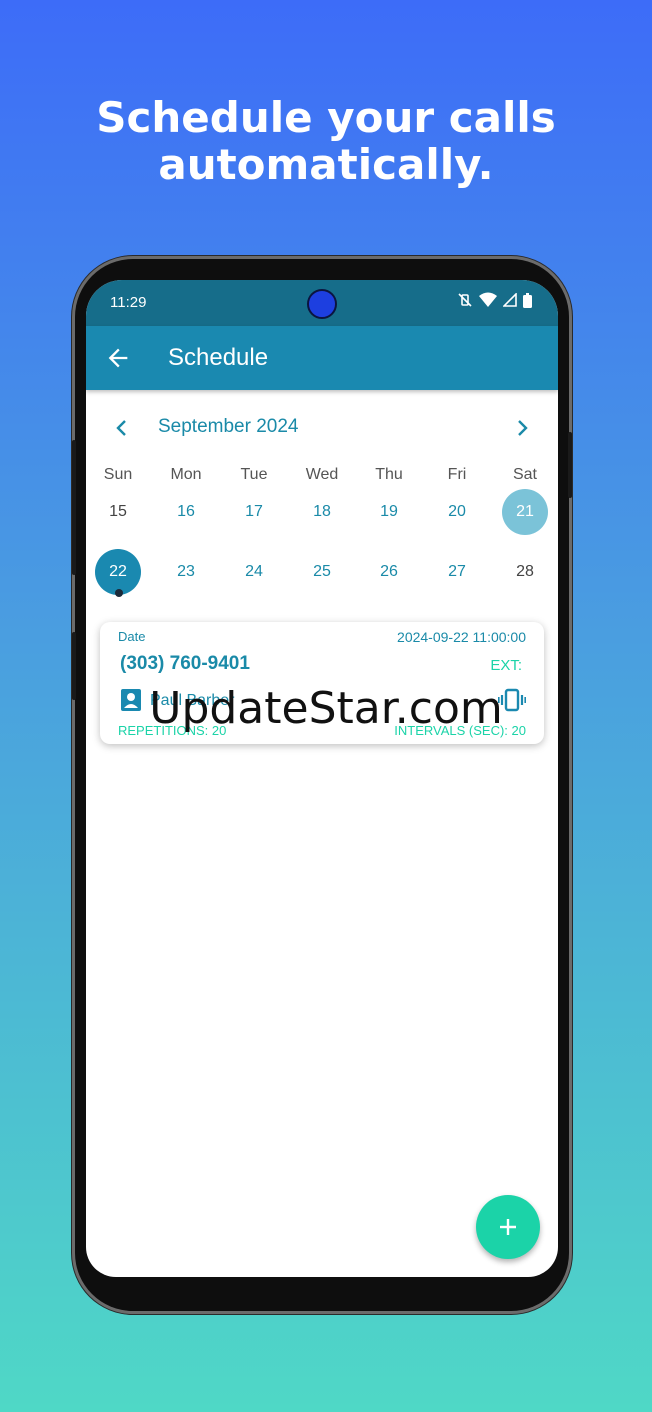 The height and width of the screenshot is (1412, 652). Describe the element at coordinates (457, 572) in the screenshot. I see `calendar-day: 27` at that location.